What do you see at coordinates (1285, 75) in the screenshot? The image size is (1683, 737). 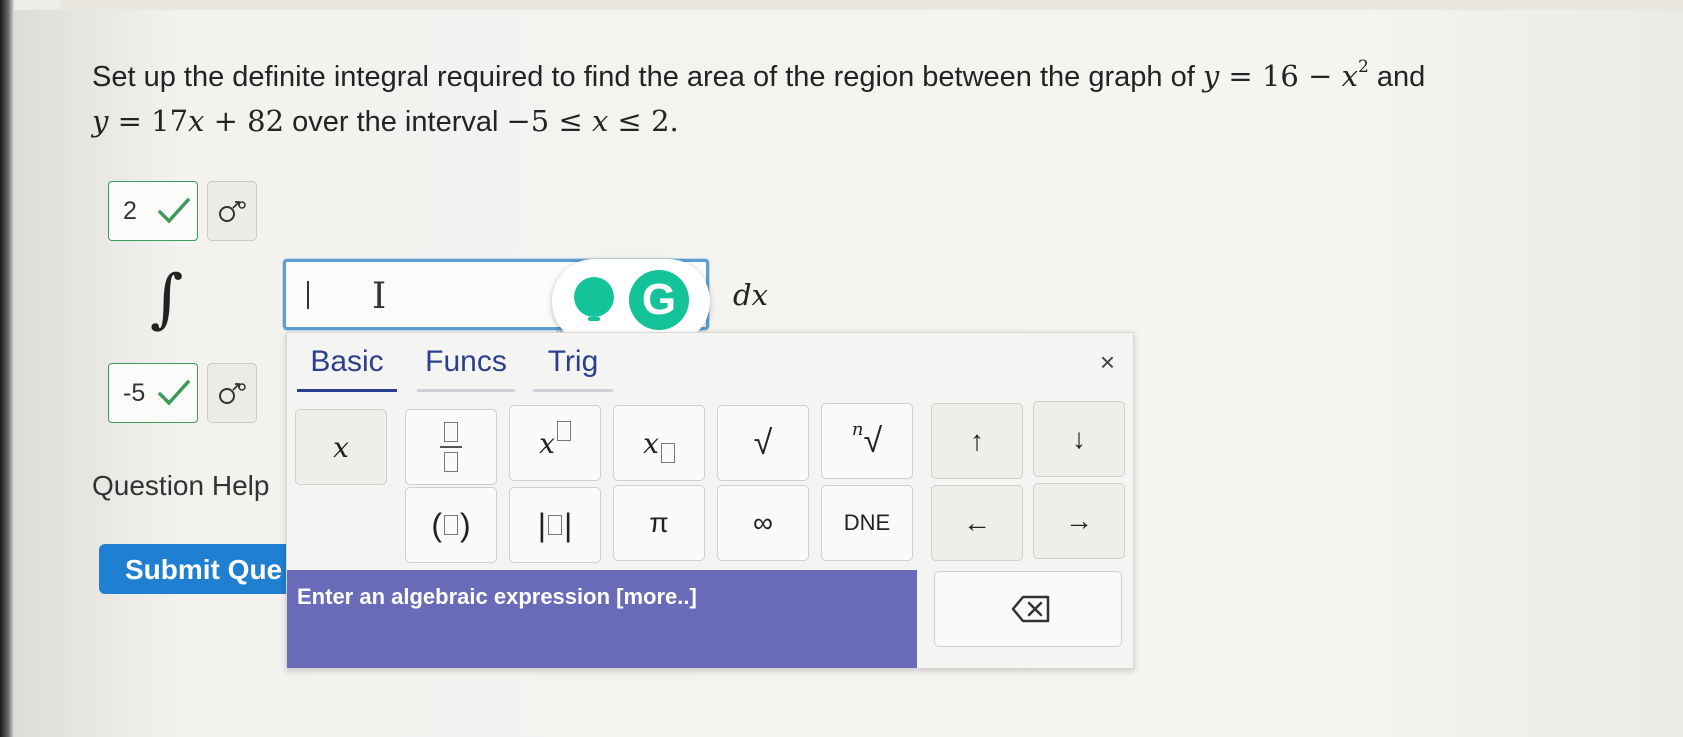 I see `function-1: y = 16 − x2` at bounding box center [1285, 75].